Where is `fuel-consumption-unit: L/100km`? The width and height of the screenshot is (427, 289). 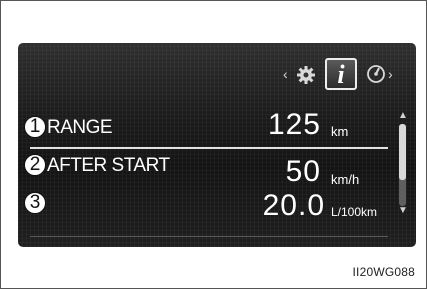
fuel-consumption-unit: L/100km is located at coordinates (354, 212).